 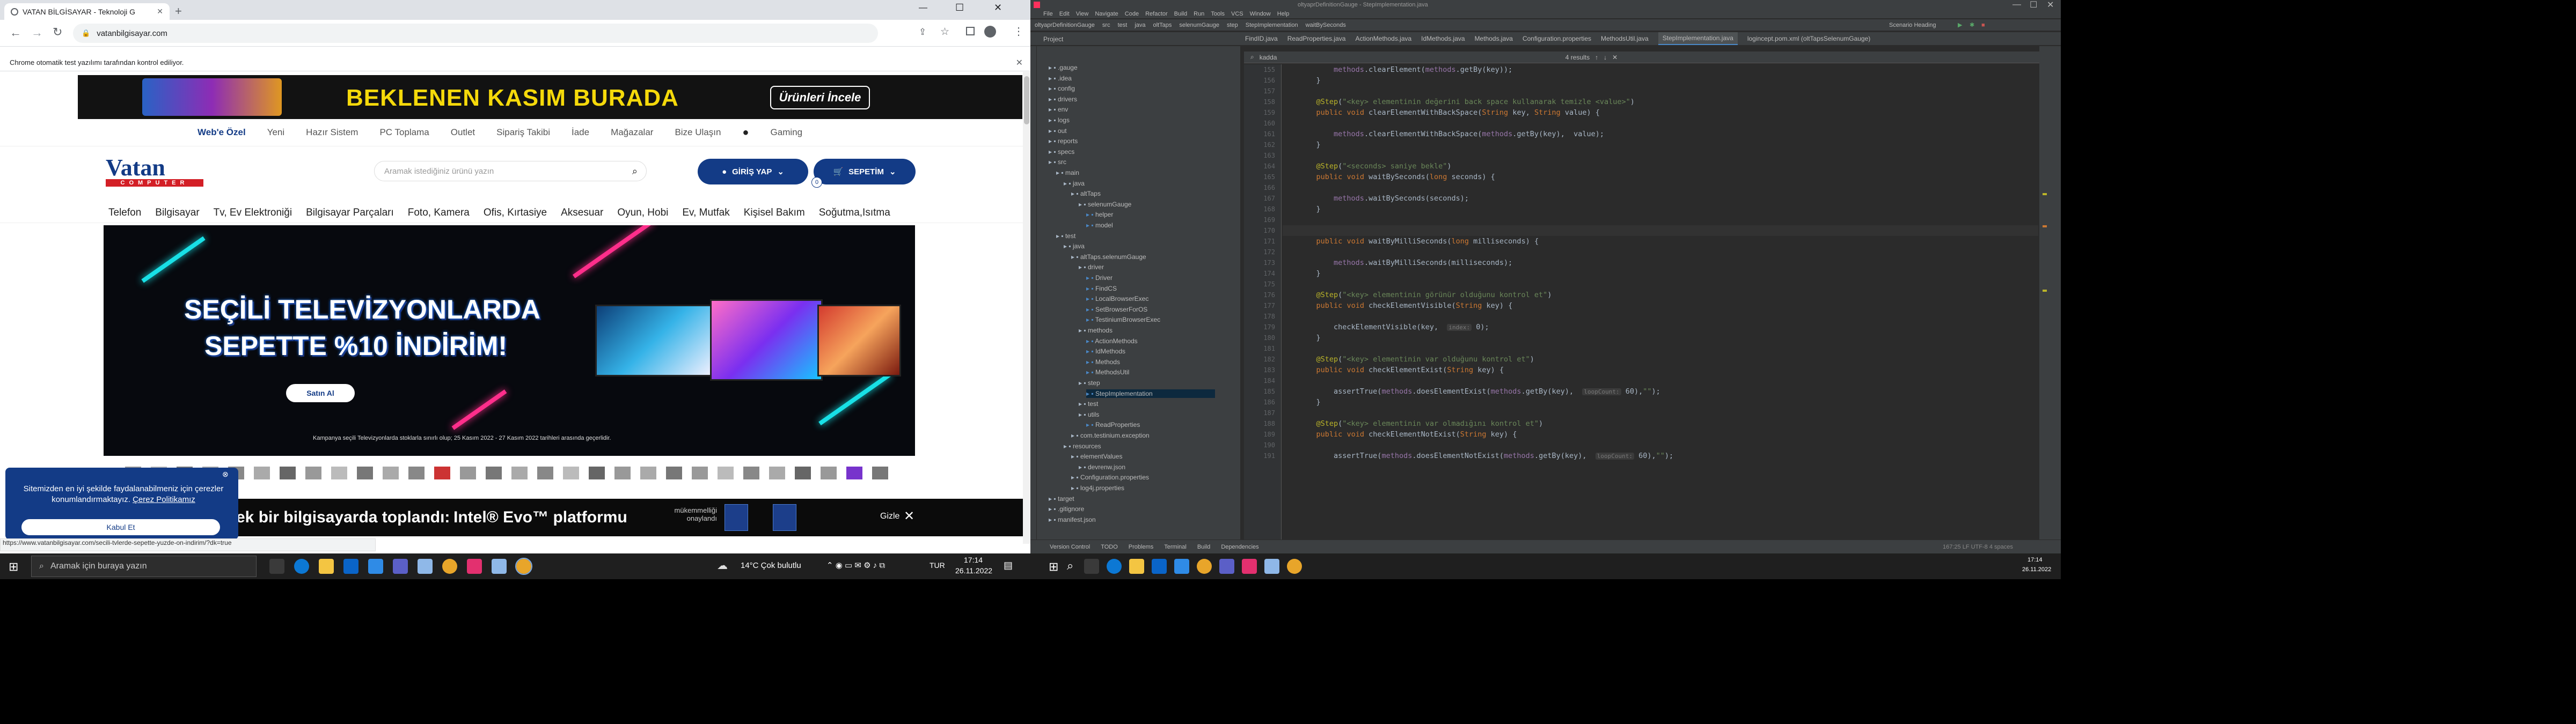 I want to click on reload-icon: ↻, so click(x=57, y=32).